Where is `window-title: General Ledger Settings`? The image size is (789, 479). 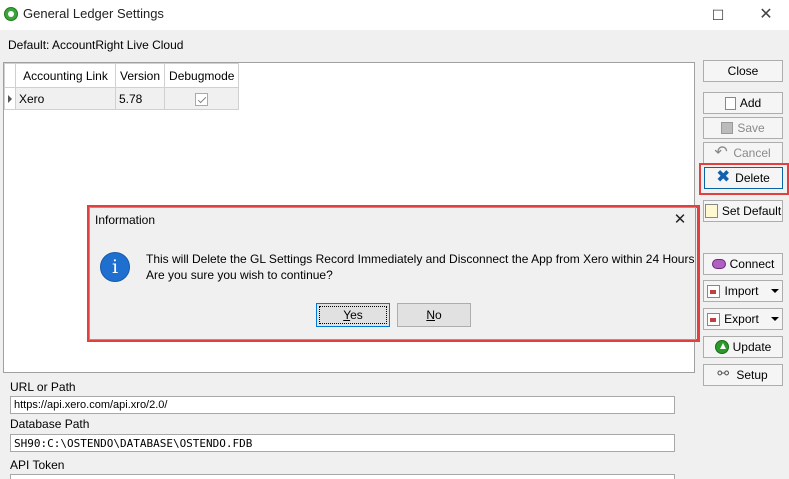
window-title: General Ledger Settings is located at coordinates (93, 13).